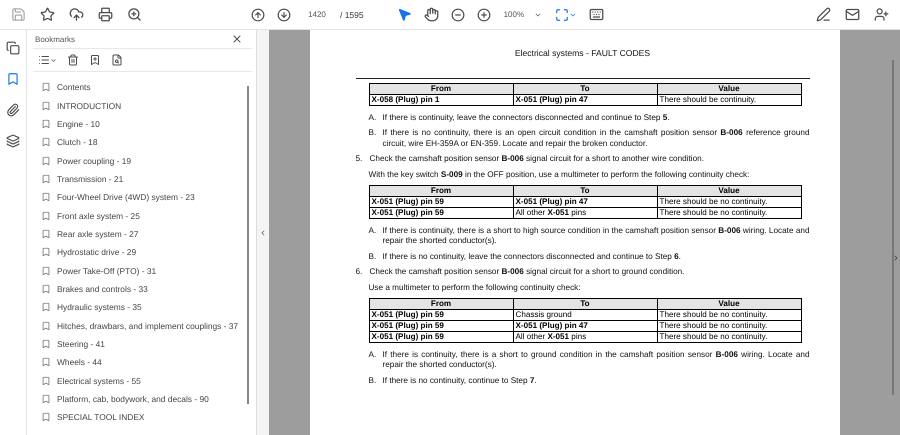 This screenshot has width=900, height=435. Describe the element at coordinates (146, 179) in the screenshot. I see `bookmark-item: Transmission - 21` at that location.